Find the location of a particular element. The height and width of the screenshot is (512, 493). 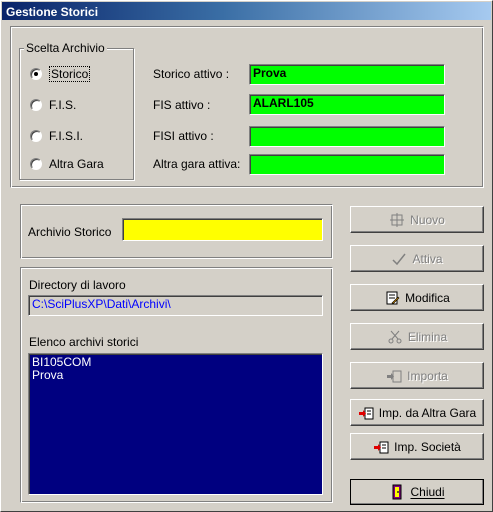

directory-path-field: C:\SciPlusXP\Dati\Archivi\ is located at coordinates (175, 305).